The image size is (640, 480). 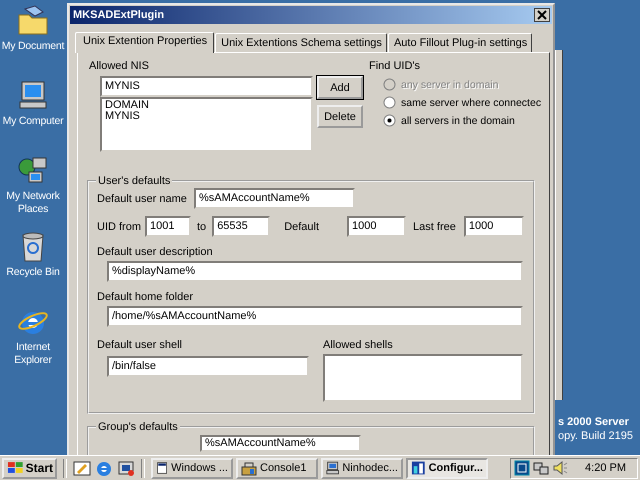 I want to click on desktop-icon-label: My Document, so click(x=33, y=46).